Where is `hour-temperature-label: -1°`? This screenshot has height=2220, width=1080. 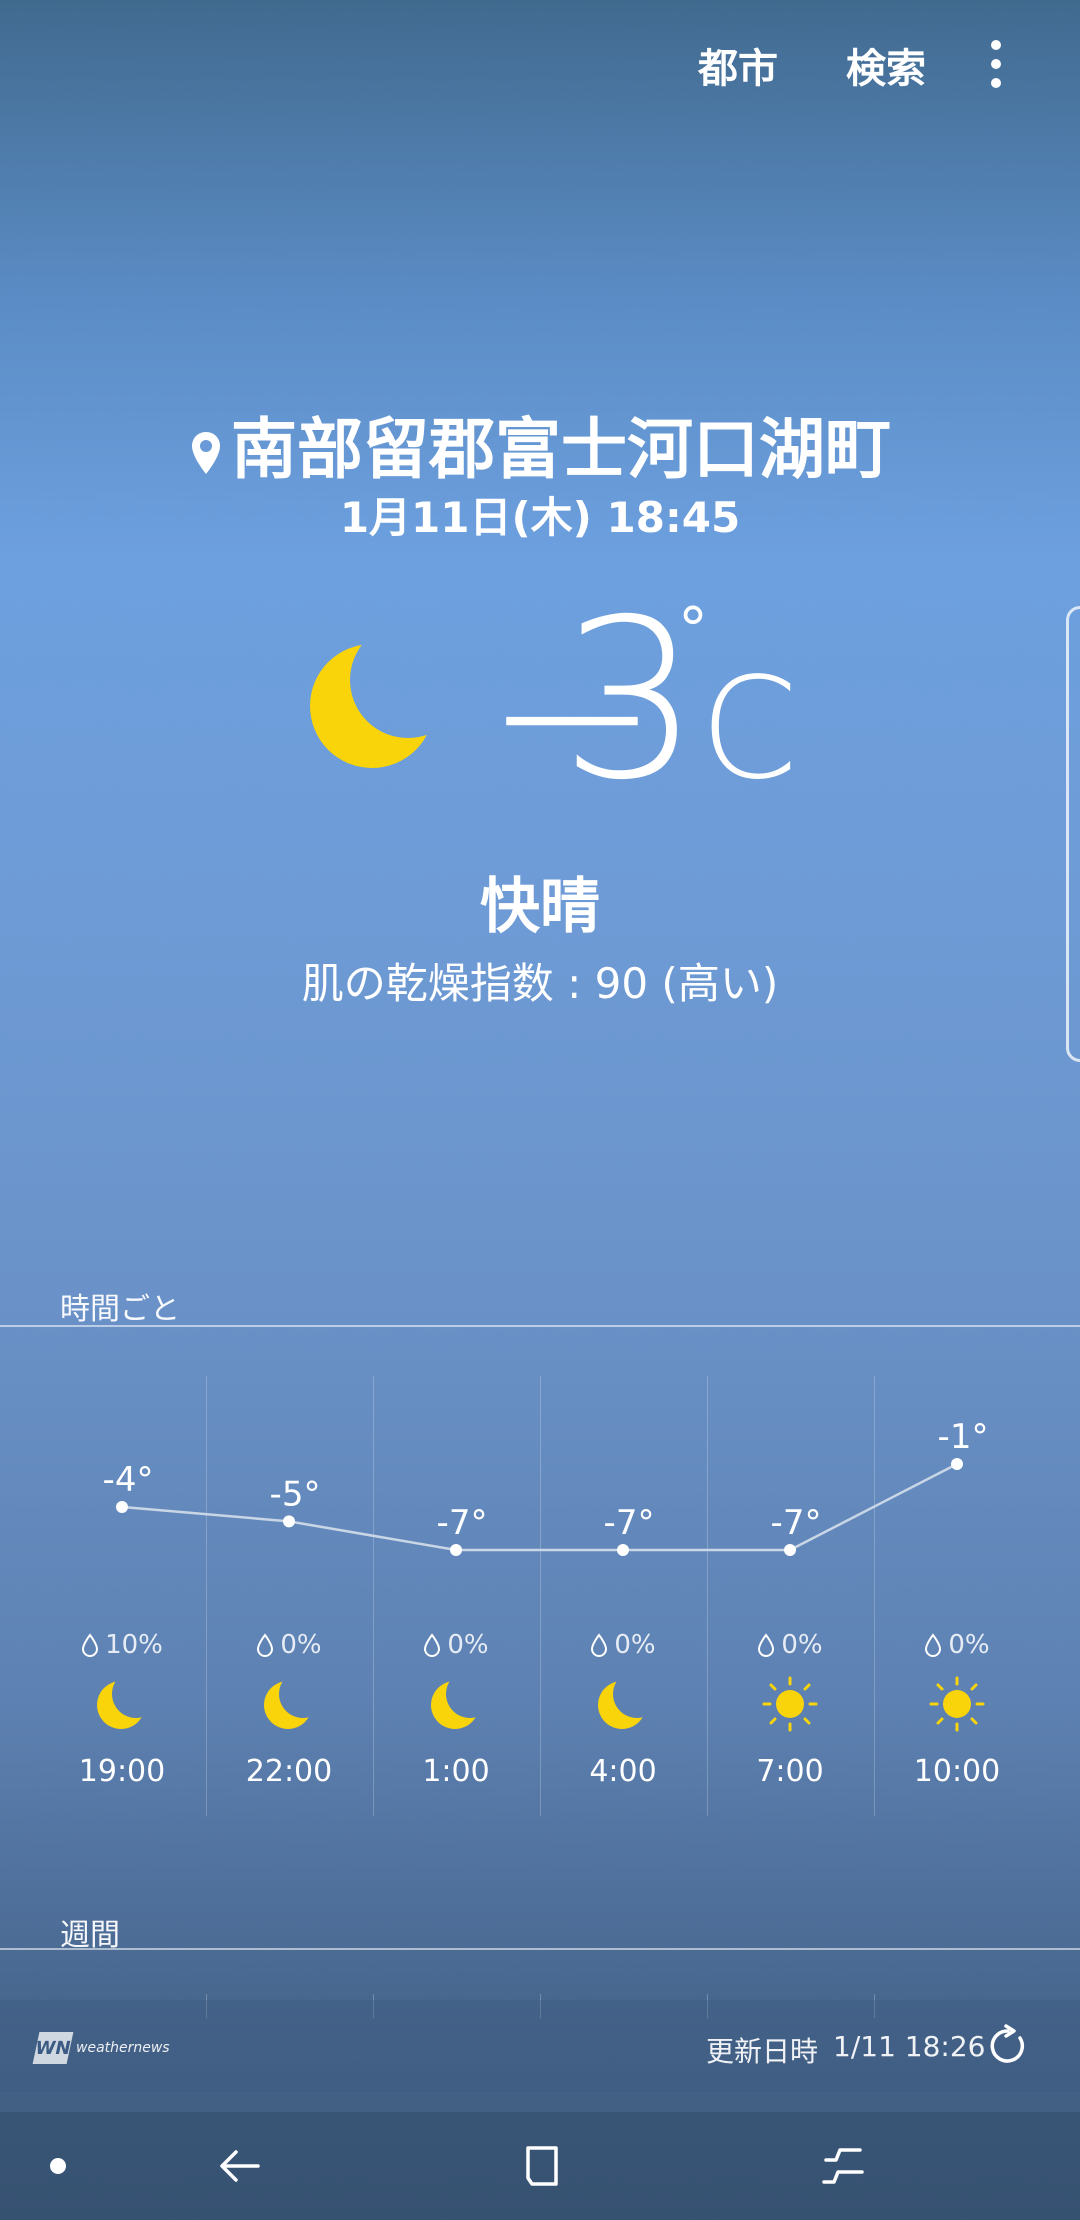 hour-temperature-label: -1° is located at coordinates (963, 1437).